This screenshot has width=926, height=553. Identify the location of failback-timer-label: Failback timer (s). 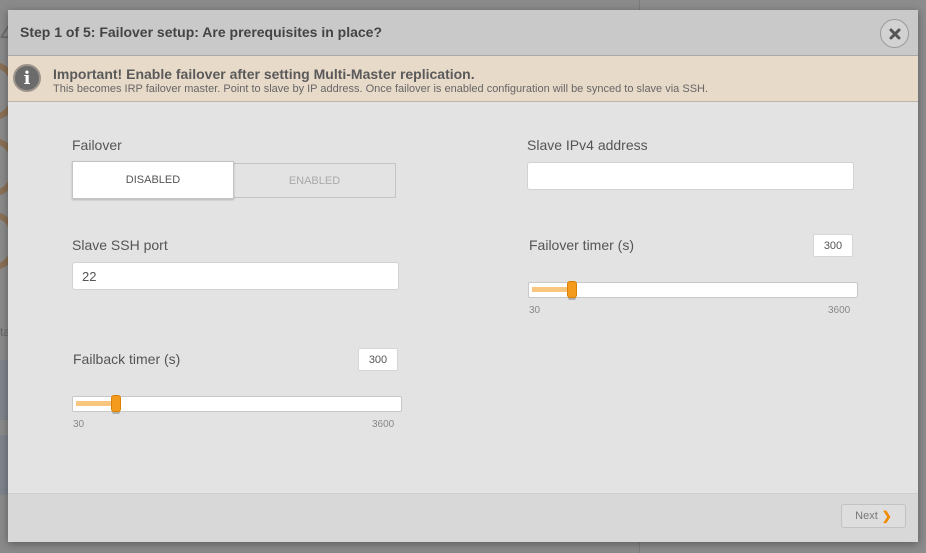
(127, 359).